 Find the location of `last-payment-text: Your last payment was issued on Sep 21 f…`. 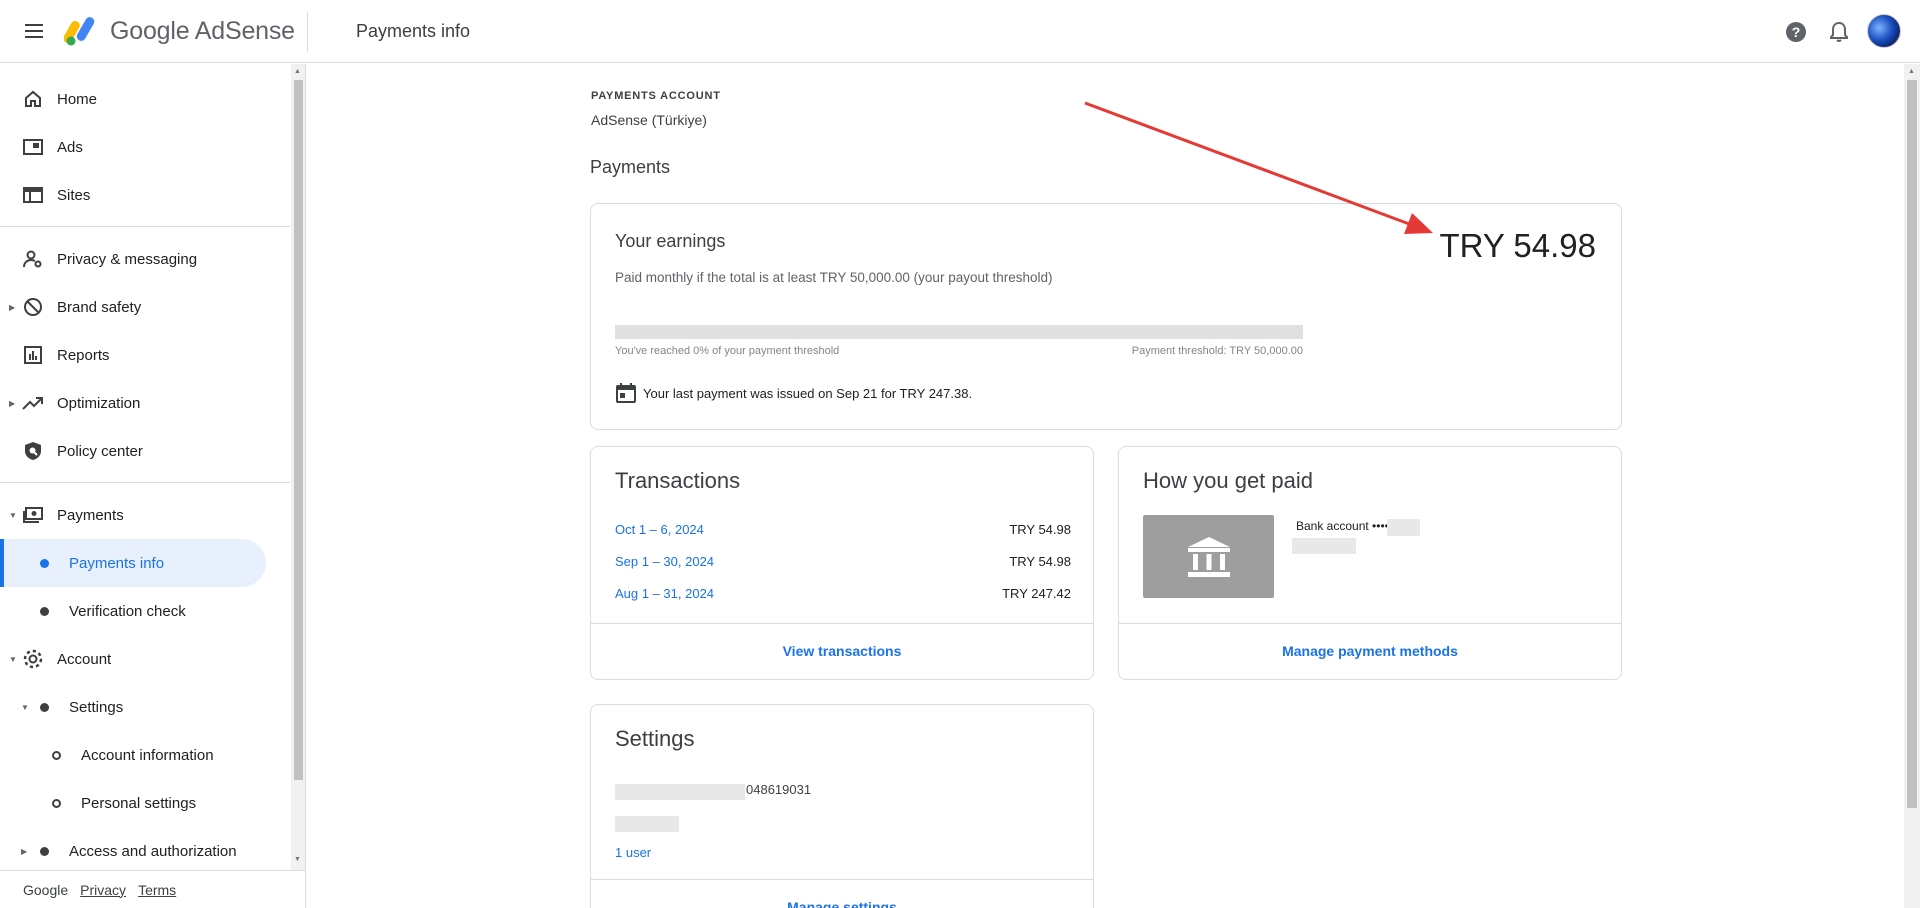

last-payment-text: Your last payment was issued on Sep 21 f… is located at coordinates (808, 393).